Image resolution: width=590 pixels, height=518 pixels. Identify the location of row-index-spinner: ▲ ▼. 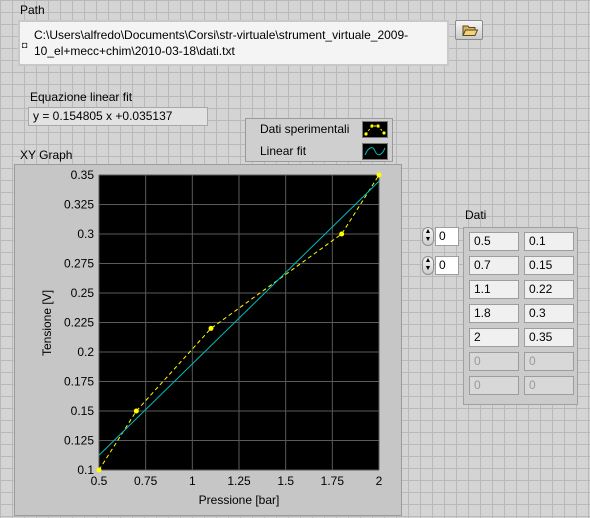
(428, 236).